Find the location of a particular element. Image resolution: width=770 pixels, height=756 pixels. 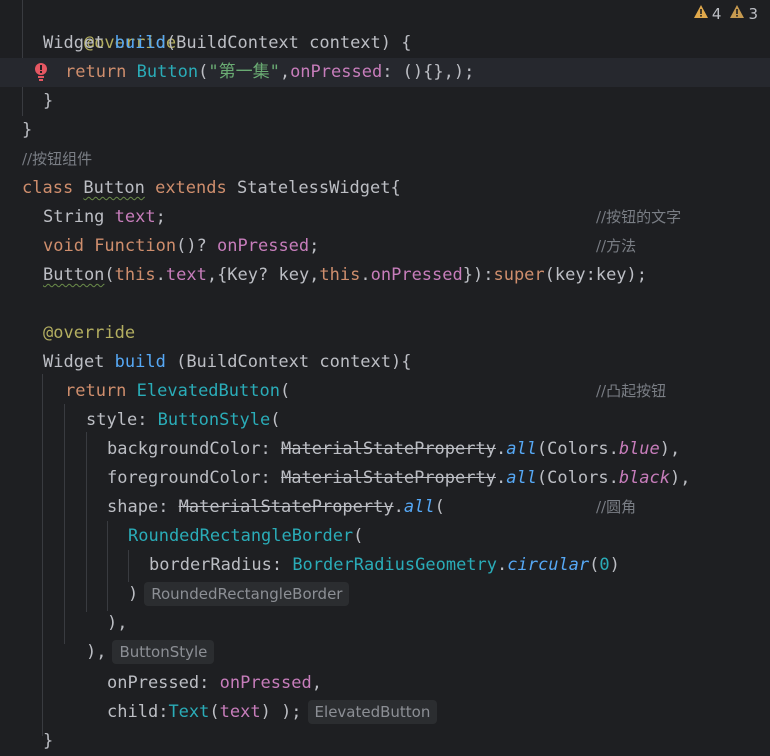

code-line: shape: MaterialStateProperty.all(//圆角 is located at coordinates (438, 507).